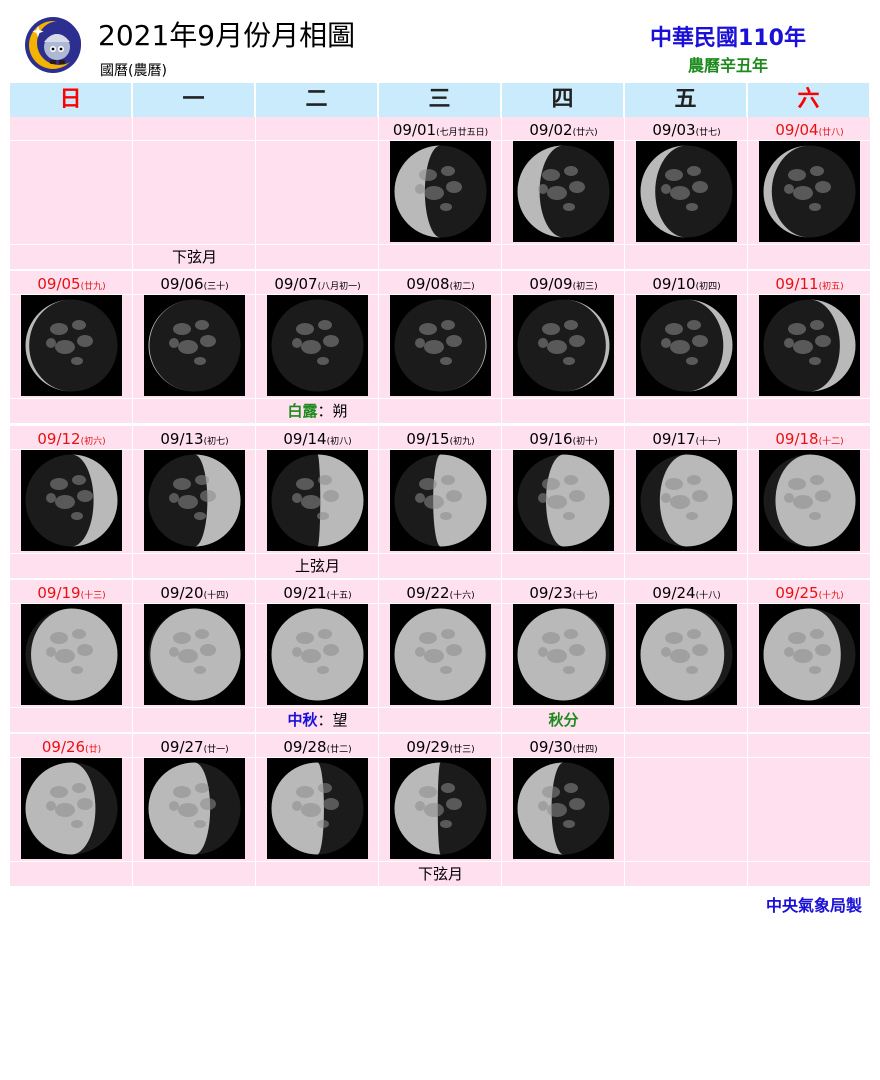 This screenshot has width=880, height=1080. I want to click on lunar-date: (廿), so click(93, 750).